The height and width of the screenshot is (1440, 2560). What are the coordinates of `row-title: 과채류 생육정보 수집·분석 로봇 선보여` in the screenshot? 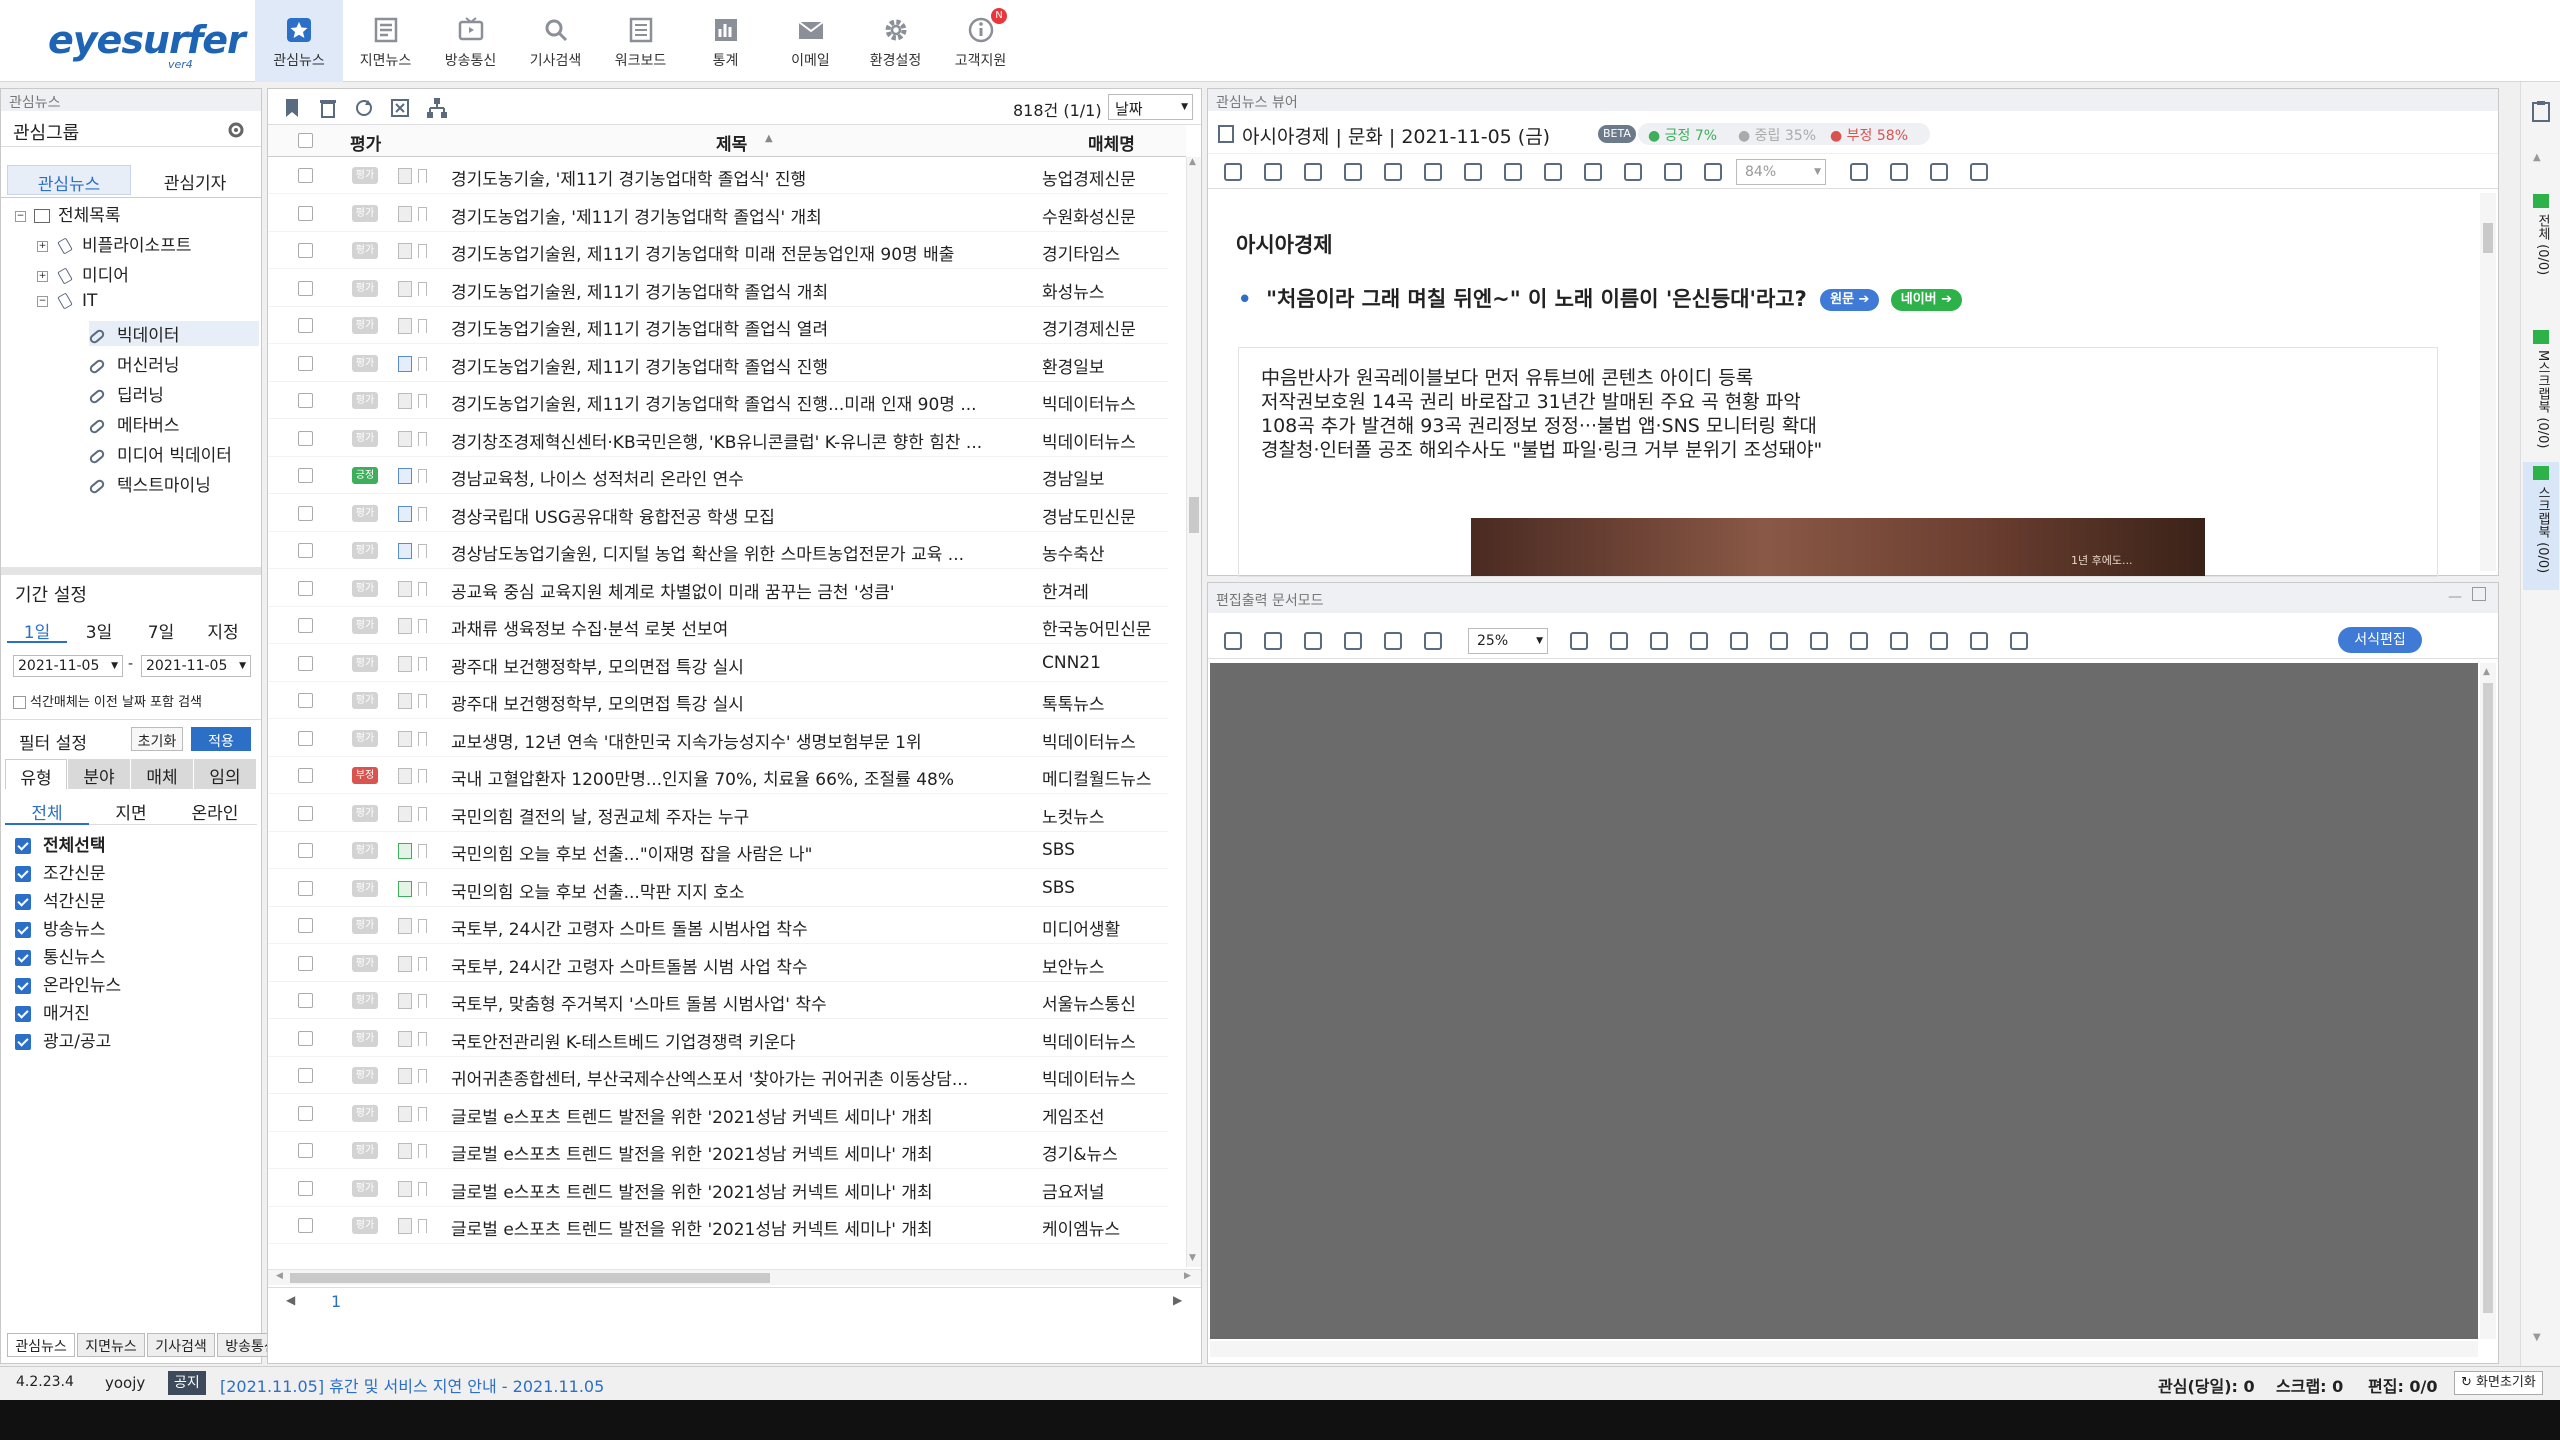 It's located at (746, 627).